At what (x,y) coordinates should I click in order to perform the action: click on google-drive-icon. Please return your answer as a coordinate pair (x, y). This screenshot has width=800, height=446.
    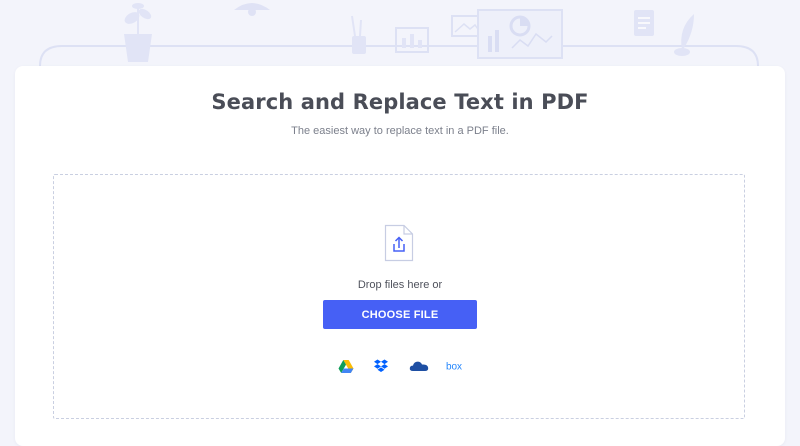
    Looking at the image, I should click on (346, 366).